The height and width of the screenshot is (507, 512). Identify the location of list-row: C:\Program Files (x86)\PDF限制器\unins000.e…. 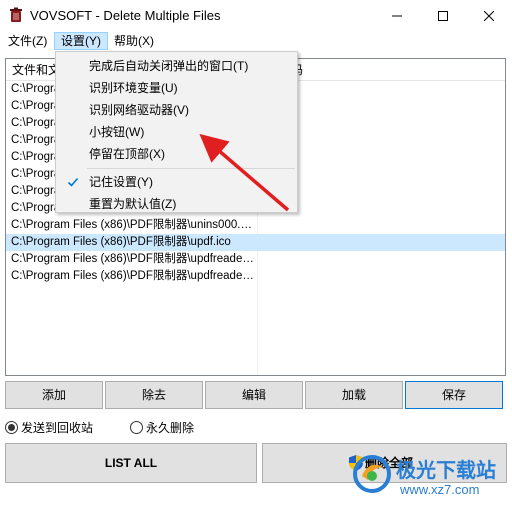
(255, 225).